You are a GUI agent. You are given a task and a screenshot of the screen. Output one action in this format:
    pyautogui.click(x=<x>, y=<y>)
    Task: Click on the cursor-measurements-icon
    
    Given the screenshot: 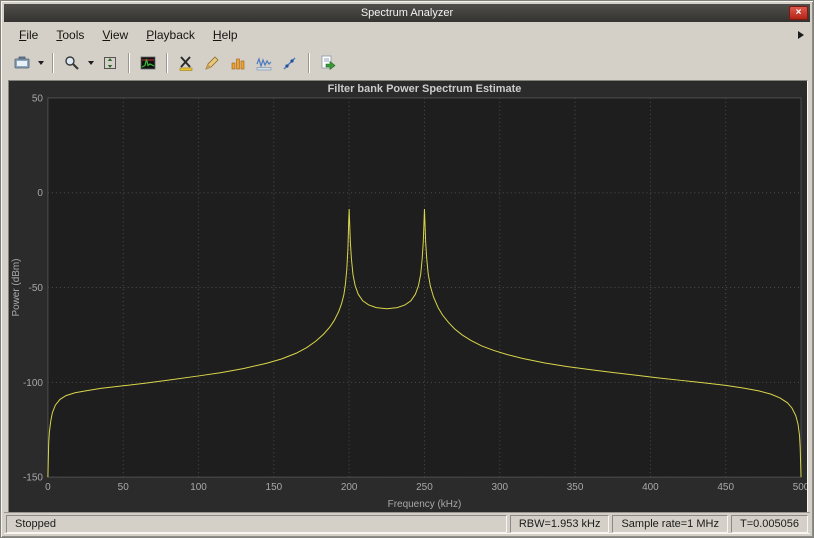 What is the action you would take?
    pyautogui.click(x=186, y=63)
    